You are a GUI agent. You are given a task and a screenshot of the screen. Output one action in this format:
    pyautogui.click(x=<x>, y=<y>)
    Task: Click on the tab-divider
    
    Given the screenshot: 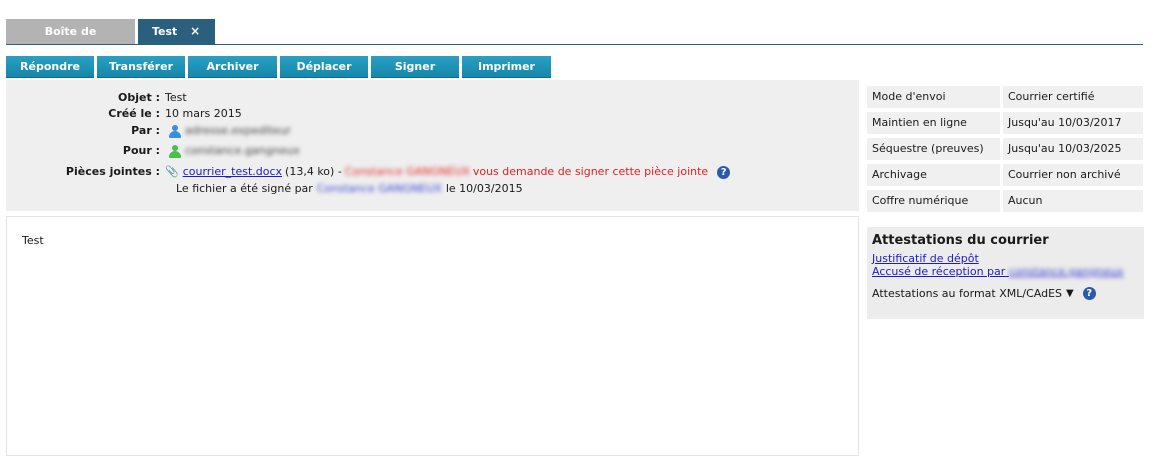 What is the action you would take?
    pyautogui.click(x=574, y=44)
    